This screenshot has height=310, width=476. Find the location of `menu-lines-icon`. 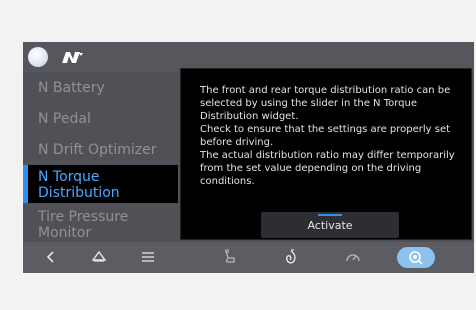

menu-lines-icon is located at coordinates (148, 257).